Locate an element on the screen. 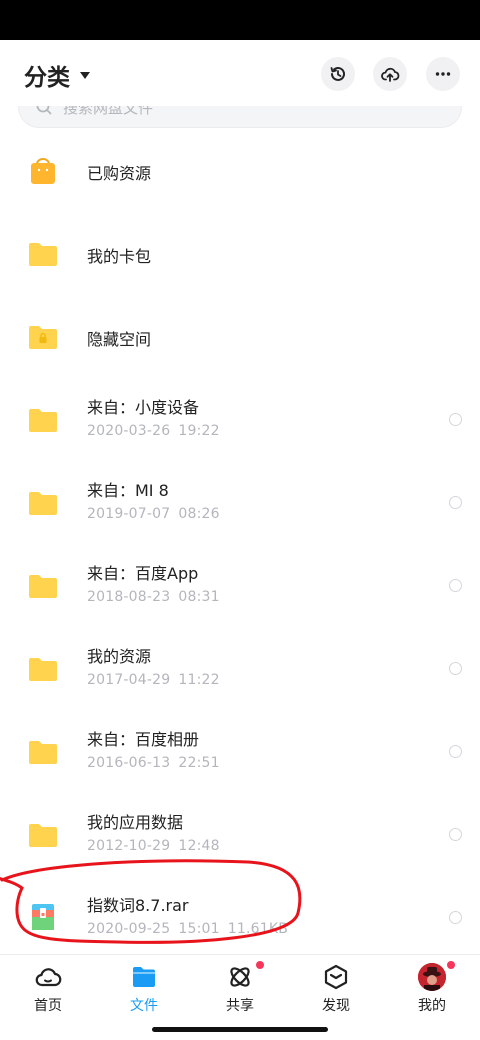  item-meta: 2019-07-07 08:26 is located at coordinates (153, 514).